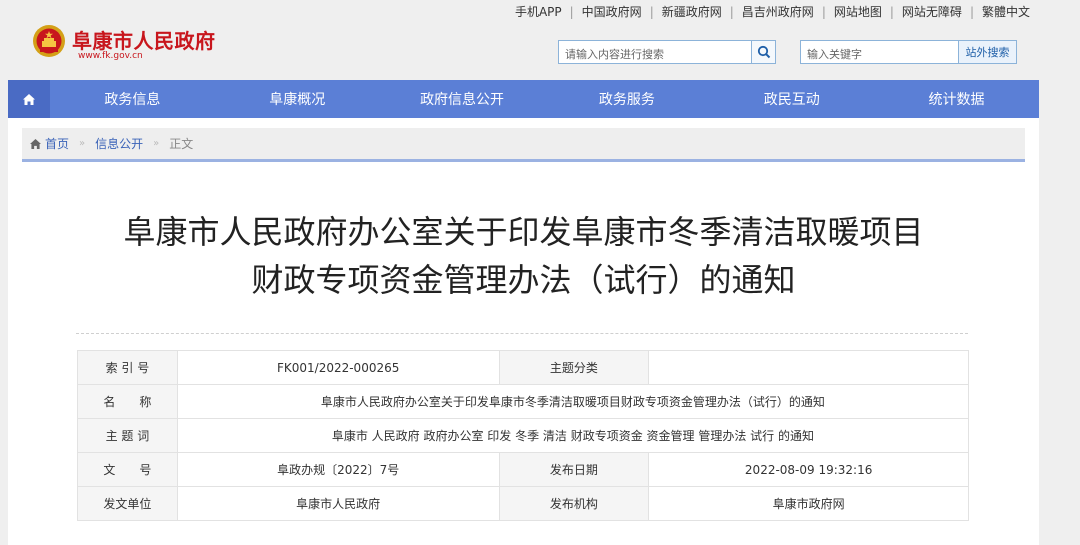 The width and height of the screenshot is (1080, 545). Describe the element at coordinates (791, 99) in the screenshot. I see `nav-item-interaction: 政民互动` at that location.